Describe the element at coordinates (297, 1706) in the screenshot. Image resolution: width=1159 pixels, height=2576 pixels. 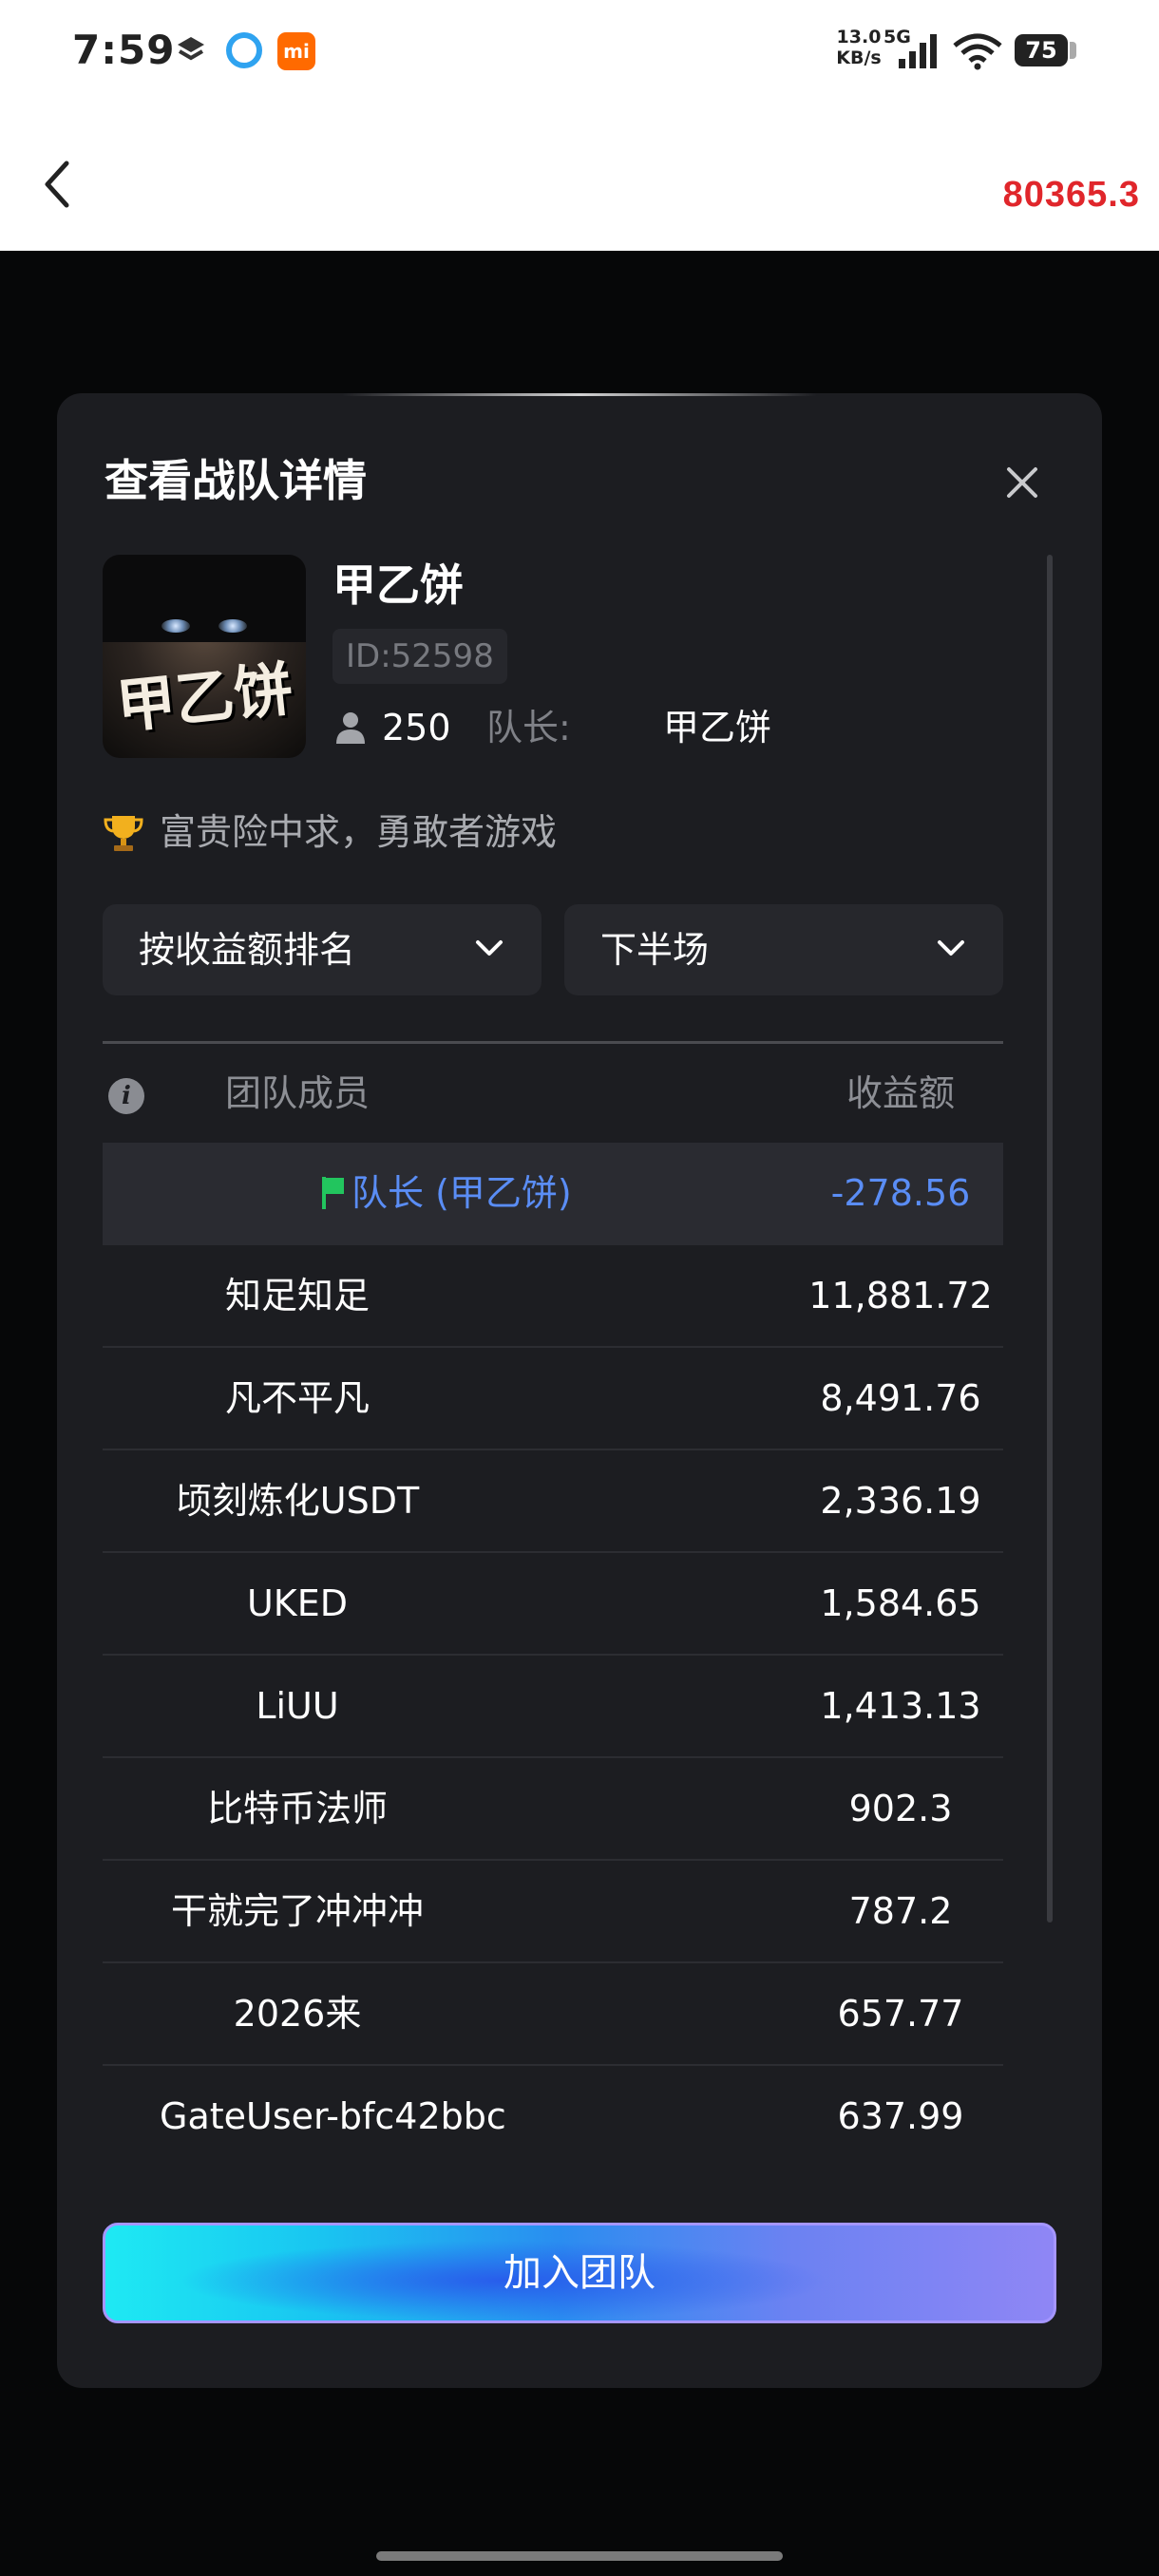
I see `member-name: LiUU` at that location.